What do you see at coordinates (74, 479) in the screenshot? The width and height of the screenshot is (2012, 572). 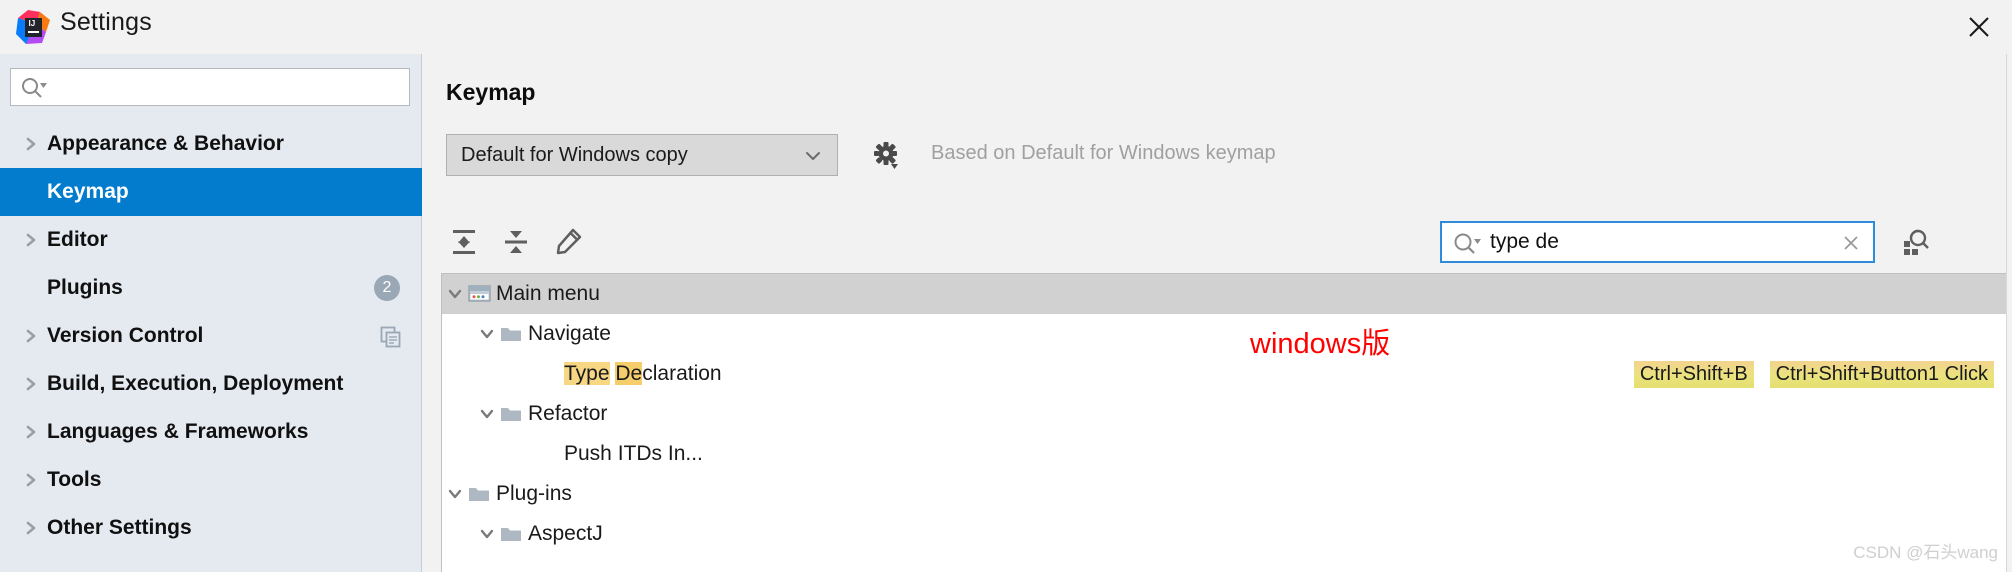 I see `sidebar-item-label: Tools` at bounding box center [74, 479].